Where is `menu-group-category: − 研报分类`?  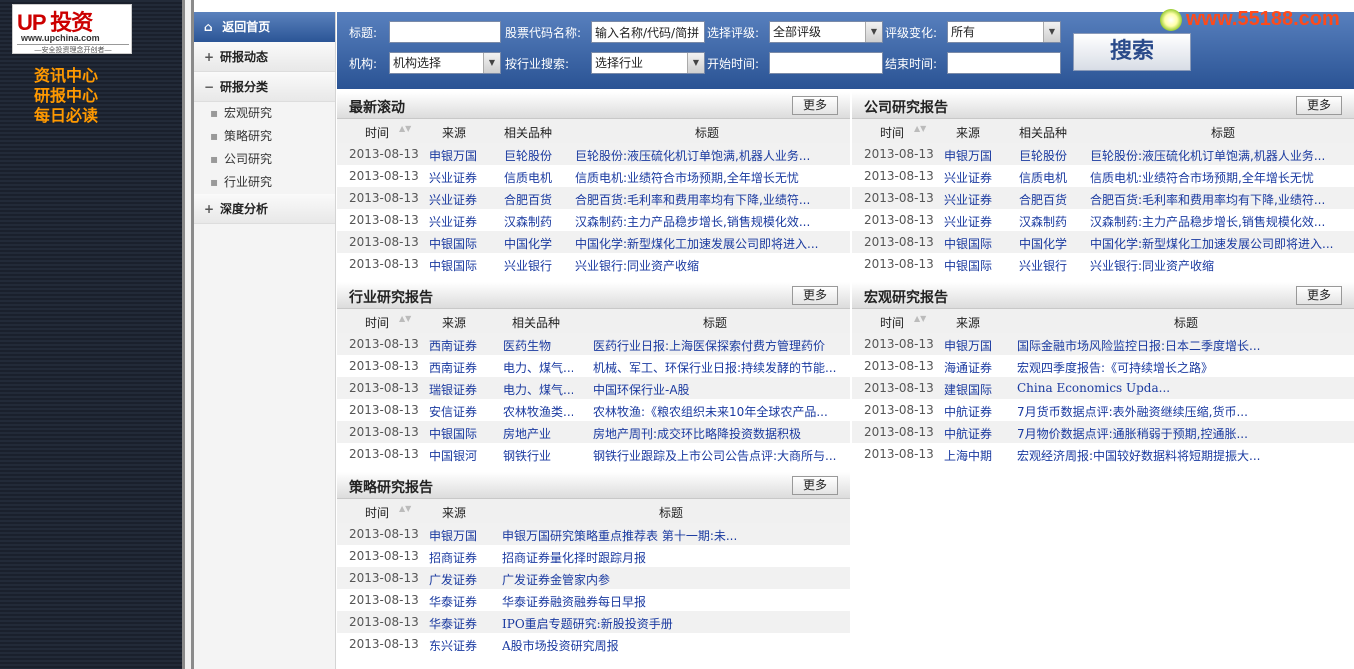
menu-group-category: − 研报分类 is located at coordinates (264, 87).